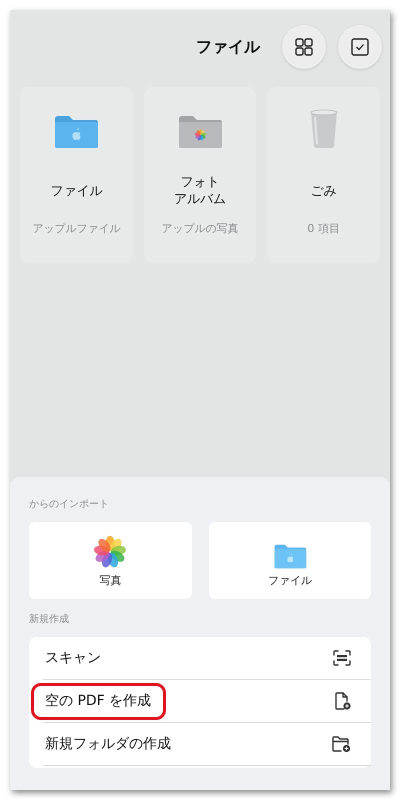 This screenshot has width=401, height=801. What do you see at coordinates (323, 191) in the screenshot?
I see `location-name: ごみ` at bounding box center [323, 191].